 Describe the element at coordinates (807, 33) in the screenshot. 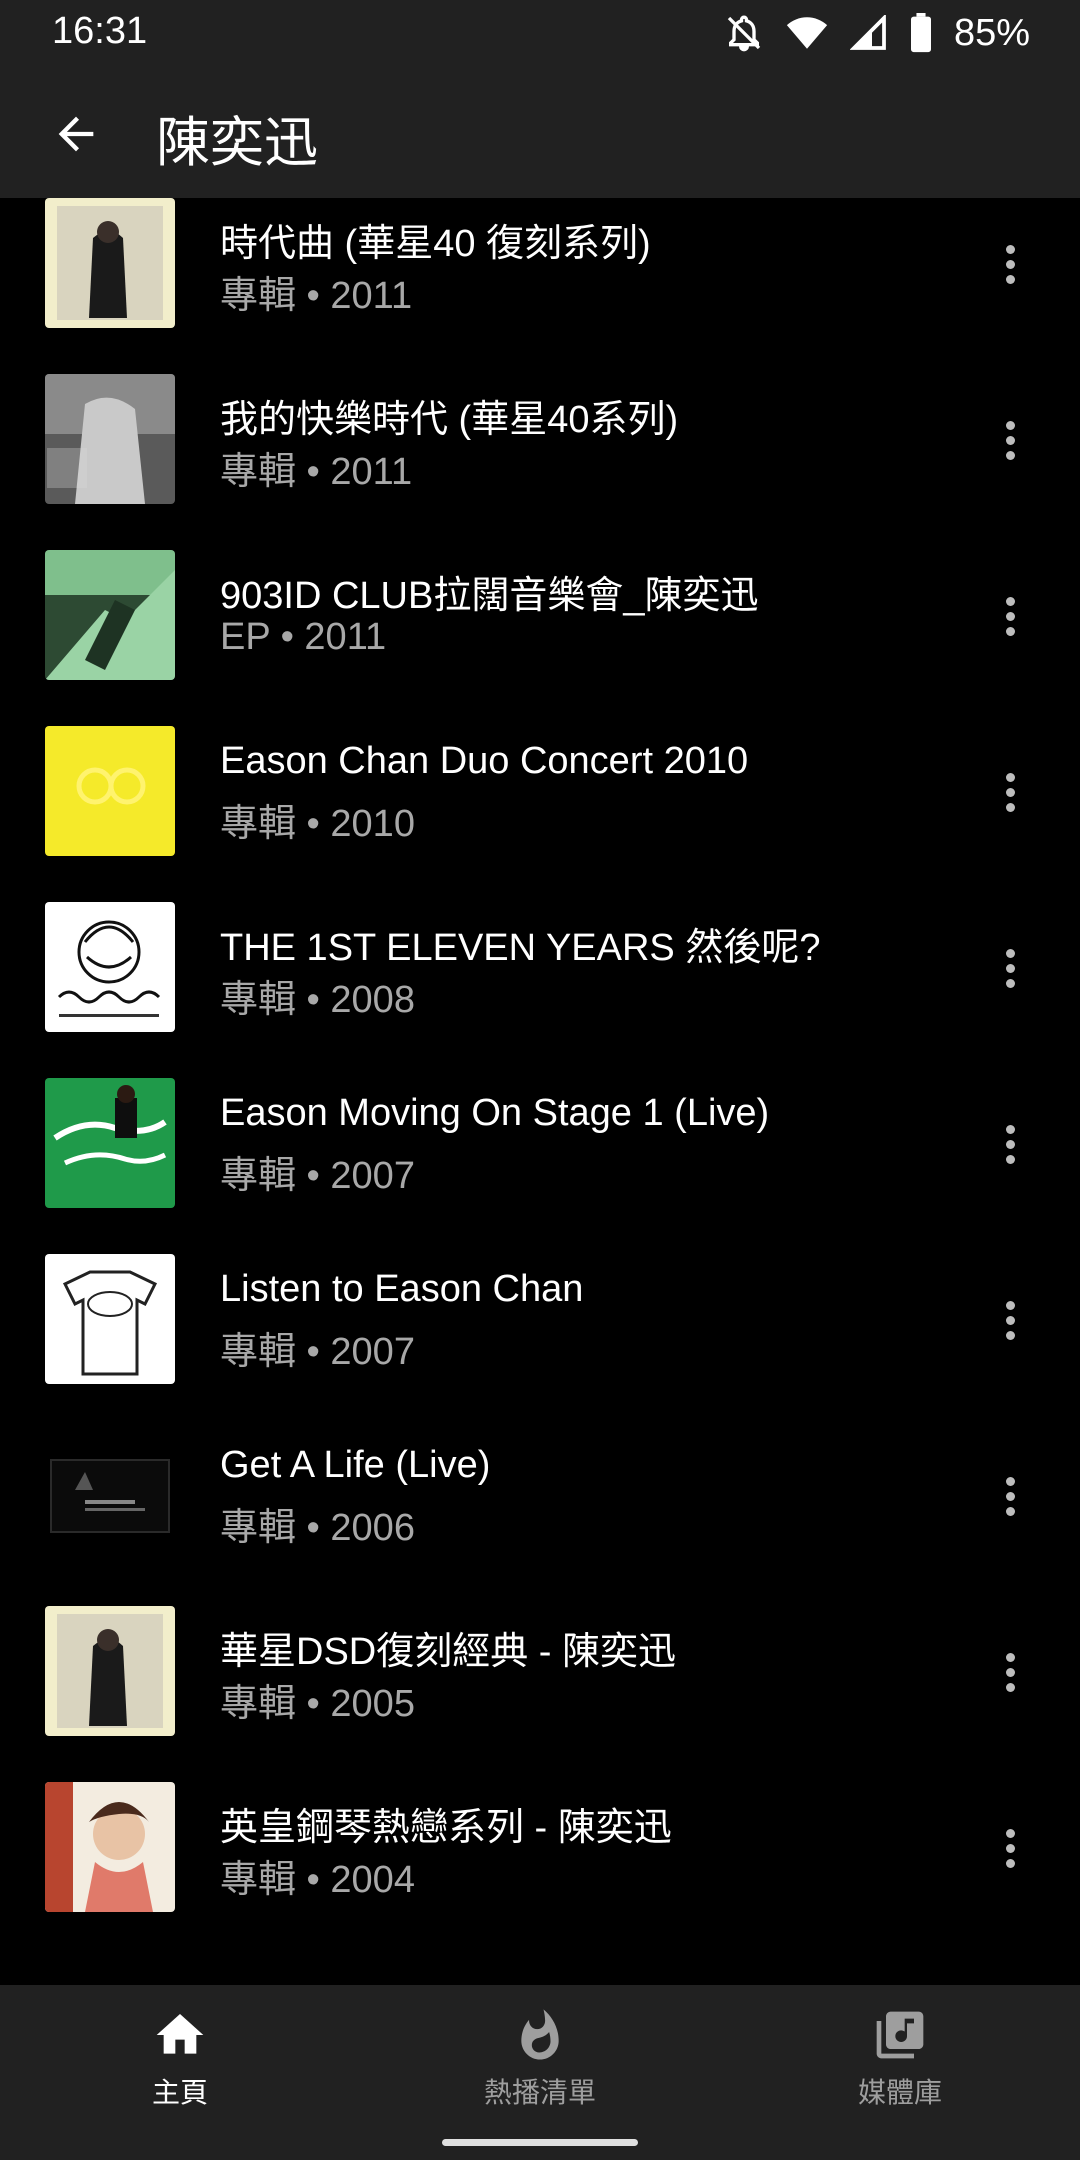

I see `wifi-icon` at that location.